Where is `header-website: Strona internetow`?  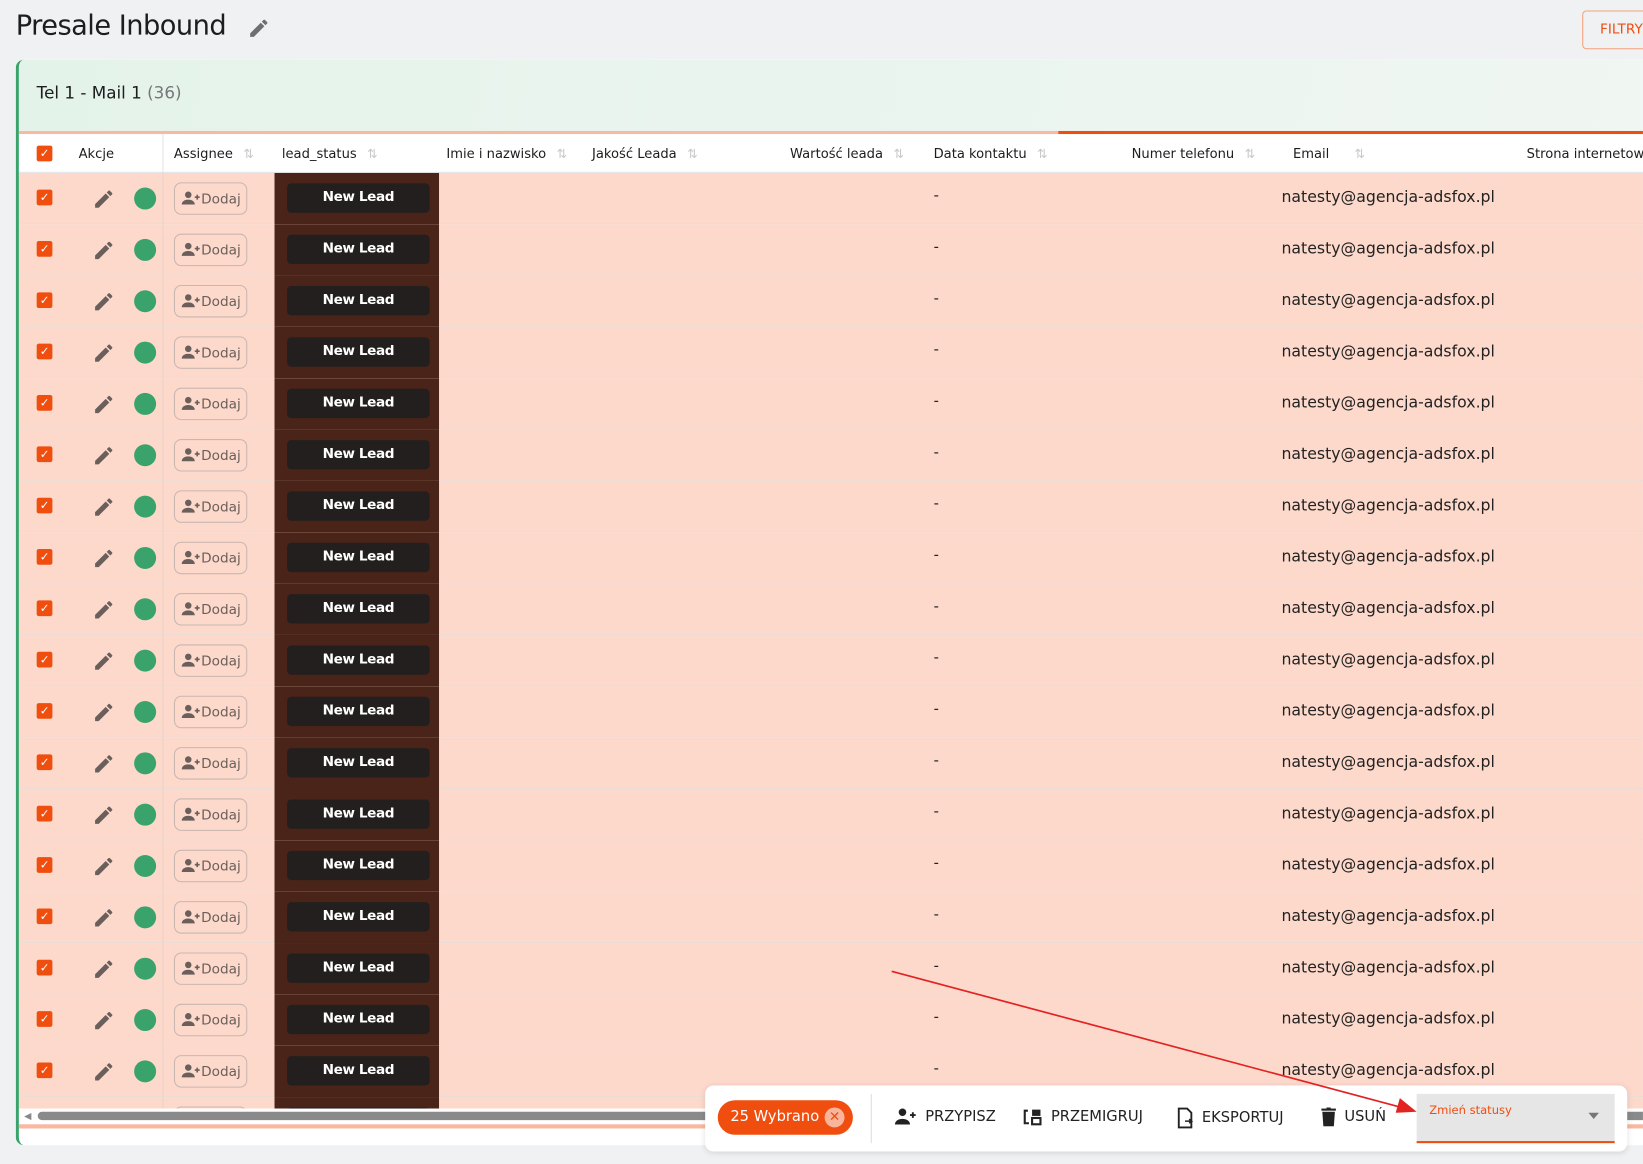
header-website: Strona internetow is located at coordinates (1585, 154).